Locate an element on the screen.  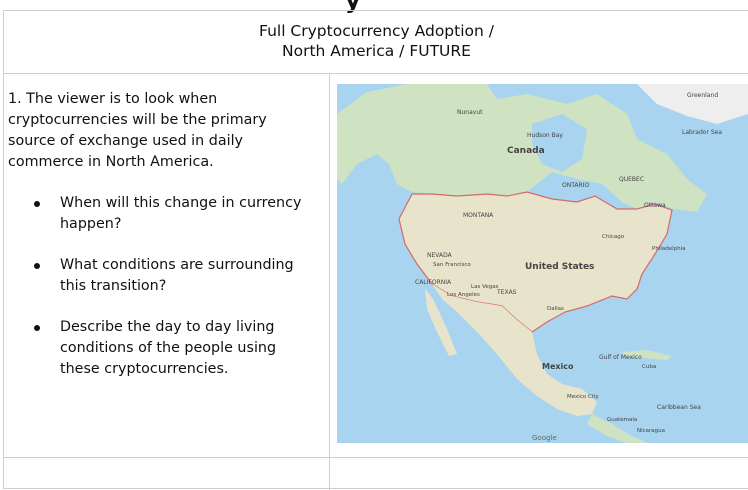
map-label-philadelphia: Philadelphia is located at coordinates (669, 249).